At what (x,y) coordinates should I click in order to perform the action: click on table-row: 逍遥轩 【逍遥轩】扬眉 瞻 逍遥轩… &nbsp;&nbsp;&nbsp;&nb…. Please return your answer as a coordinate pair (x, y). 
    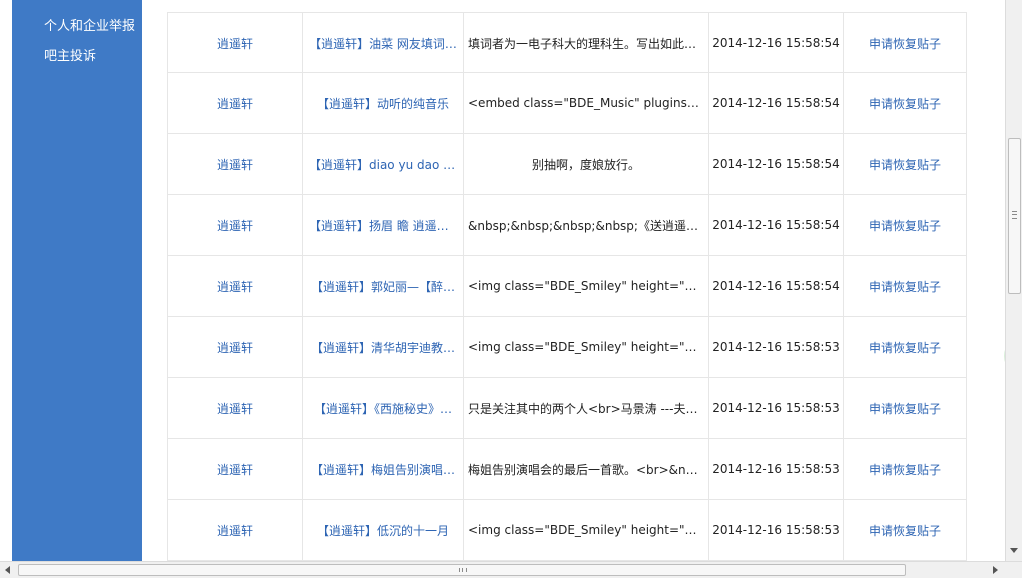
    Looking at the image, I should click on (567, 225).